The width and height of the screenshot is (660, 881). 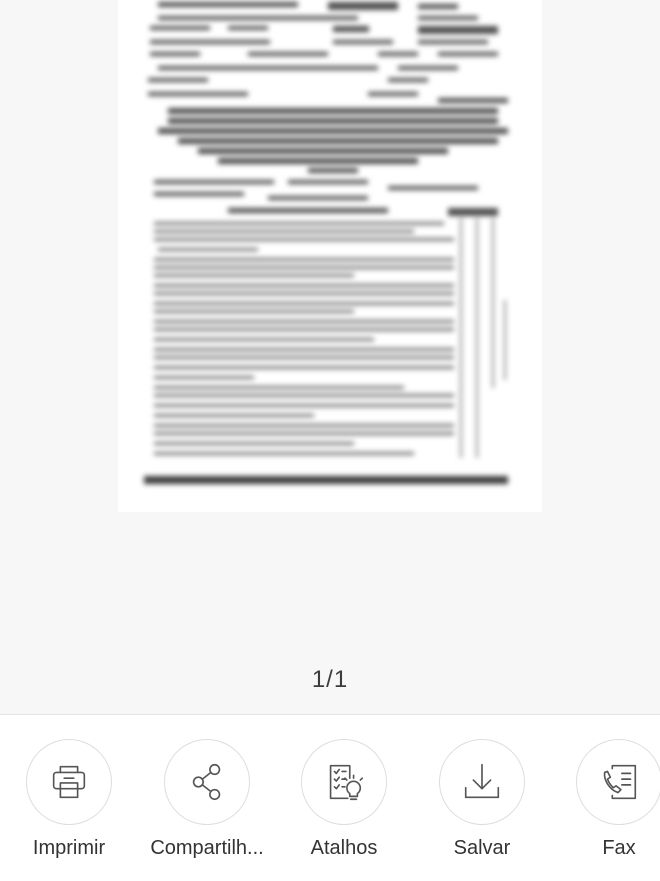 I want to click on page-indicator: 1/1, so click(x=330, y=679).